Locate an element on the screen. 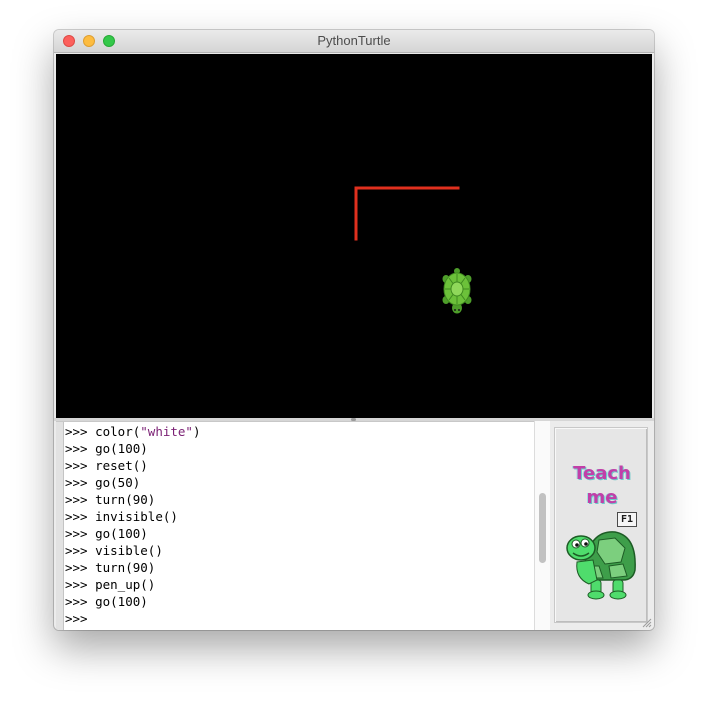 The width and height of the screenshot is (708, 708). shell-gutter is located at coordinates (60, 526).